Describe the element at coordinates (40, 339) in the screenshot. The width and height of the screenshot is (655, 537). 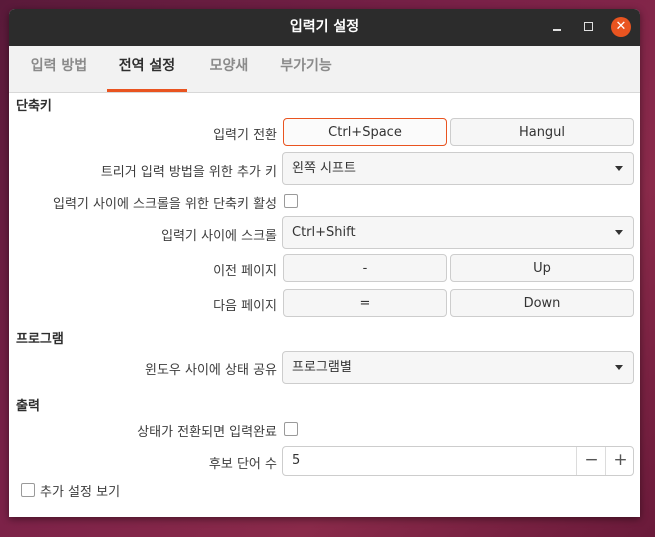
I see `section-title-program: 프로그램` at that location.